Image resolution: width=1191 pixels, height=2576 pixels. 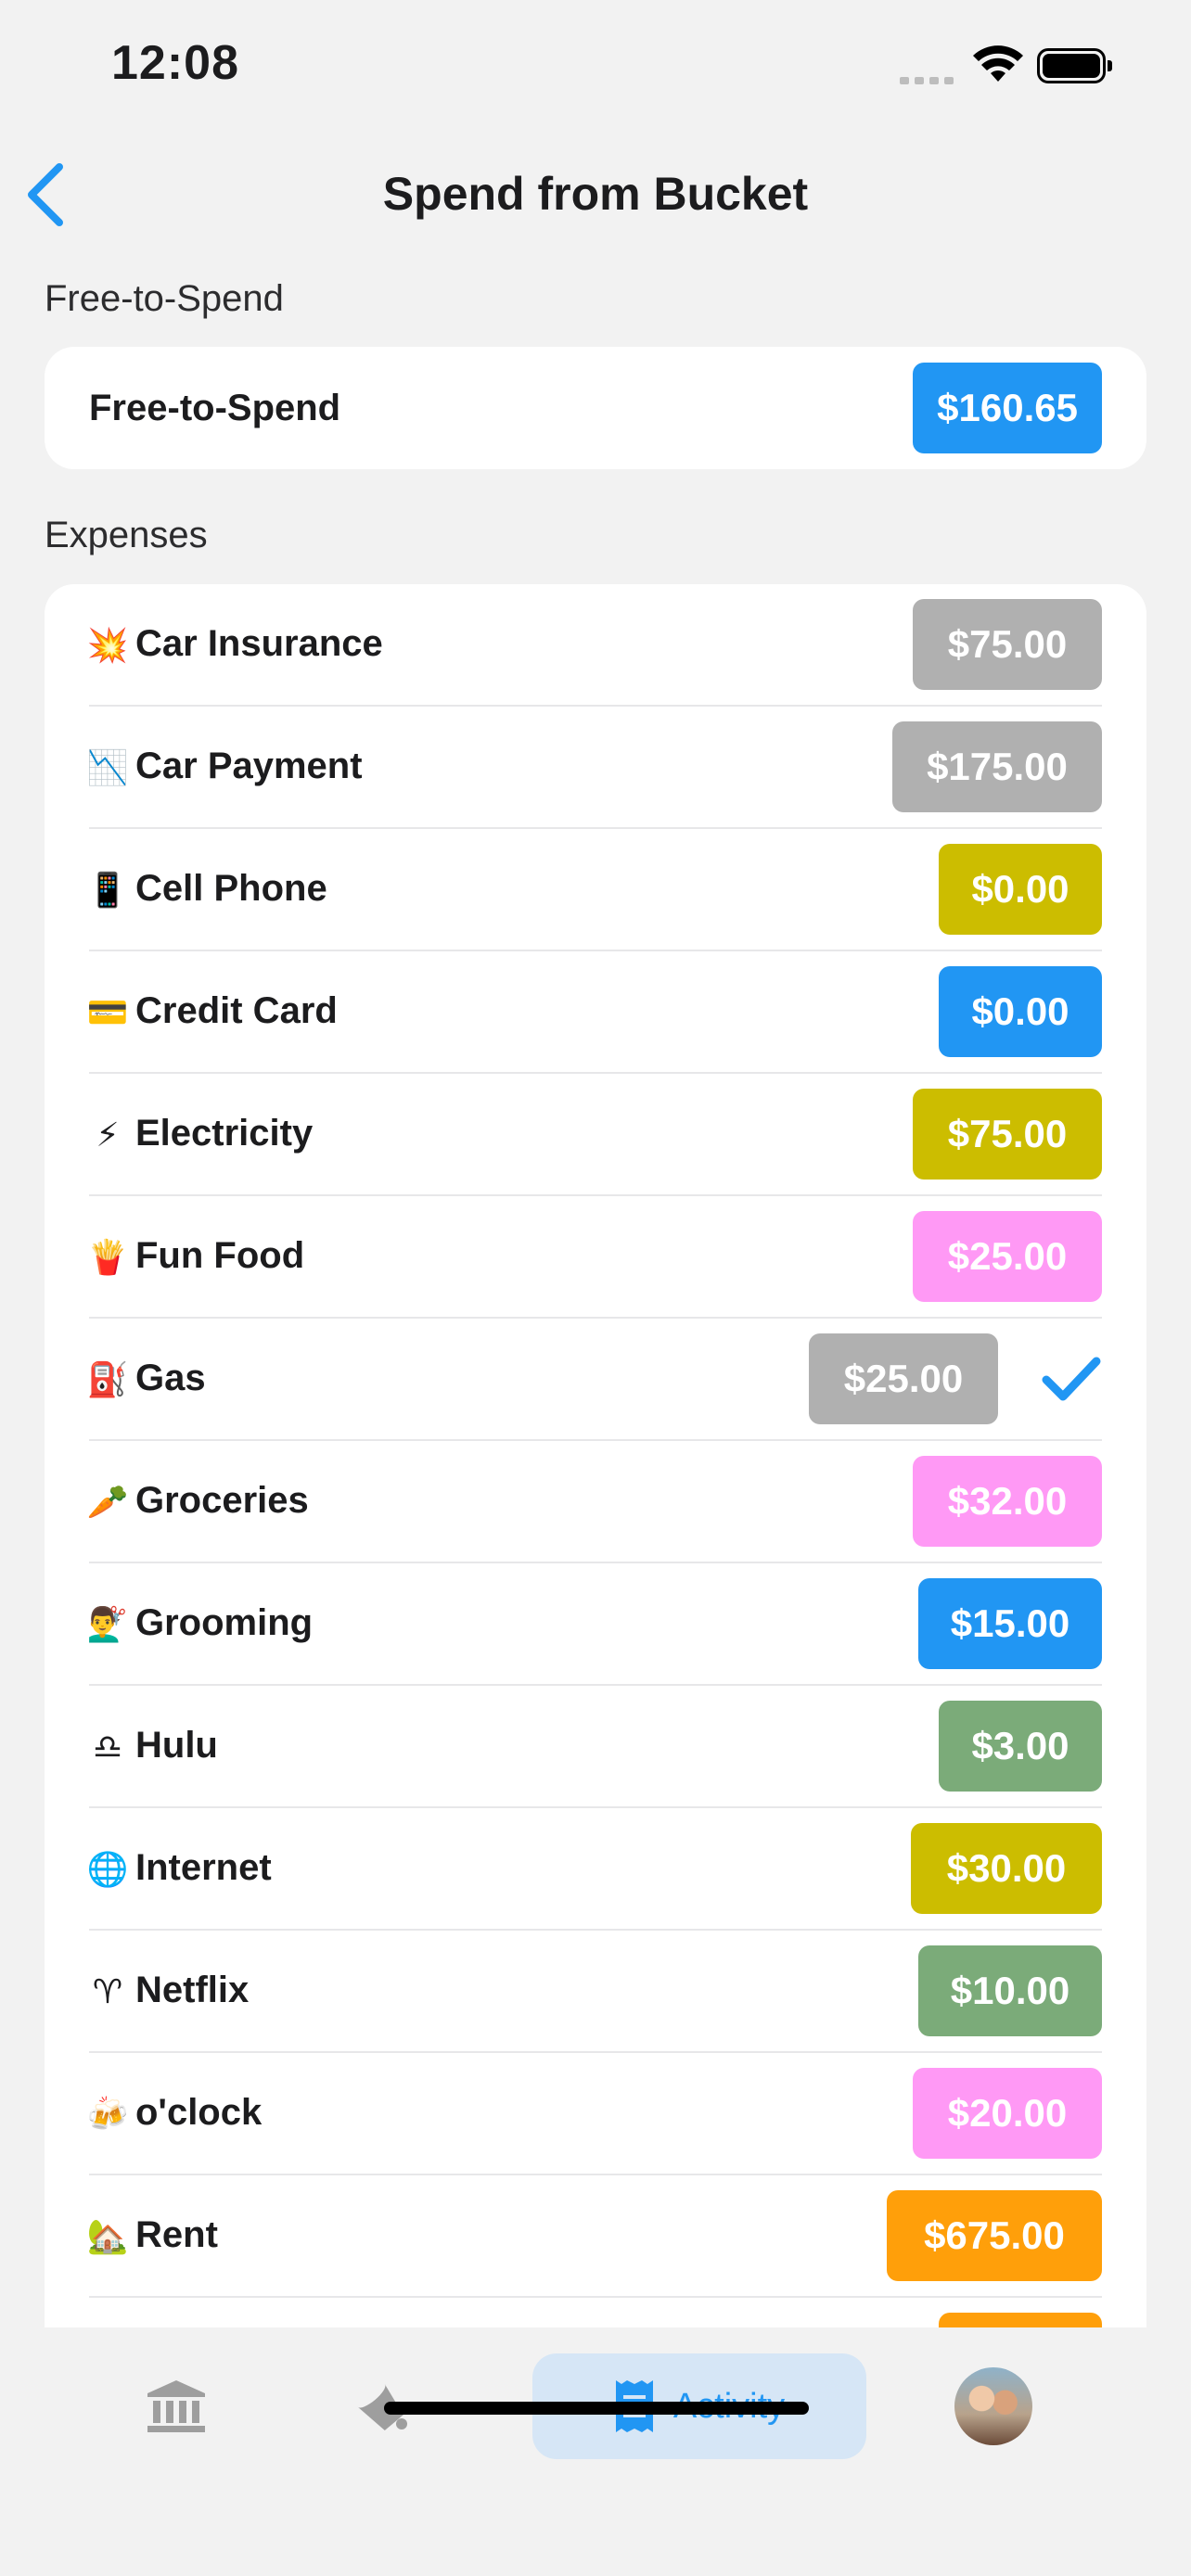 What do you see at coordinates (177, 2234) in the screenshot?
I see `expense-label: Rent` at bounding box center [177, 2234].